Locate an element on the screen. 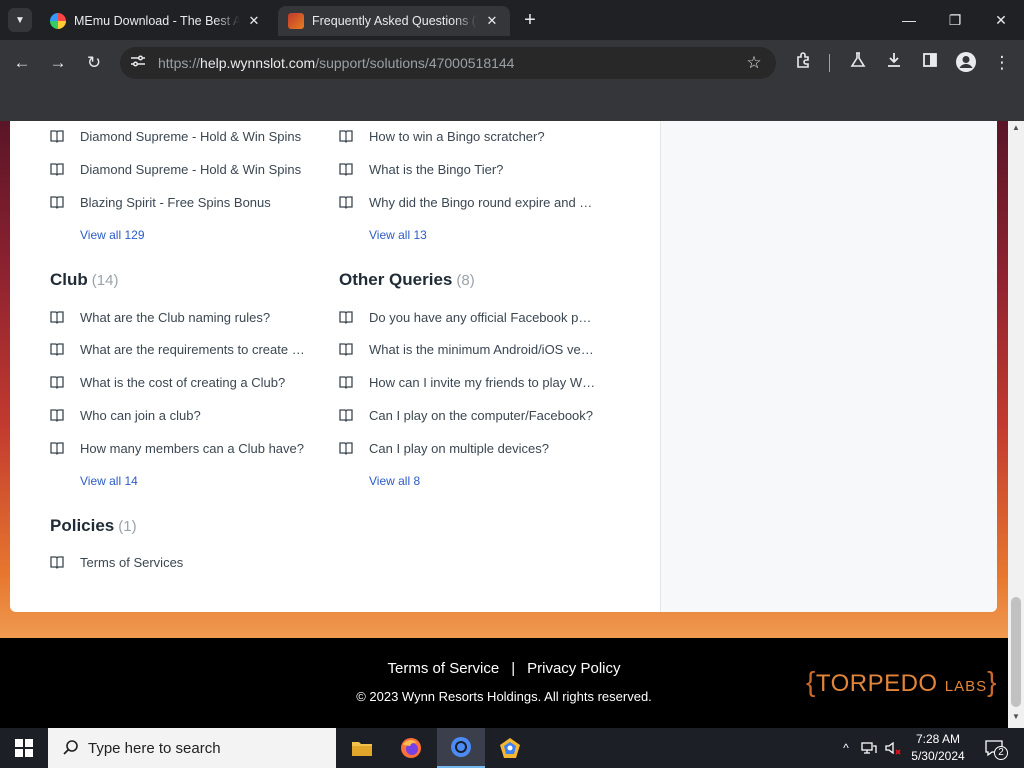  taskbar-search-box: Type here to search is located at coordinates (192, 748).